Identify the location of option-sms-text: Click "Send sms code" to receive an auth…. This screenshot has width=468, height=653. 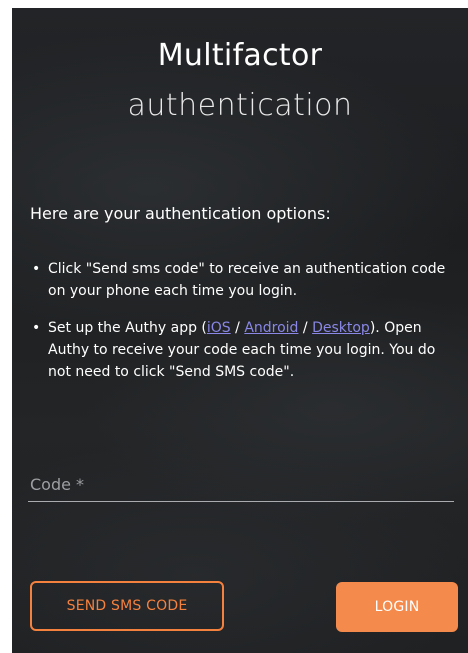
(247, 280).